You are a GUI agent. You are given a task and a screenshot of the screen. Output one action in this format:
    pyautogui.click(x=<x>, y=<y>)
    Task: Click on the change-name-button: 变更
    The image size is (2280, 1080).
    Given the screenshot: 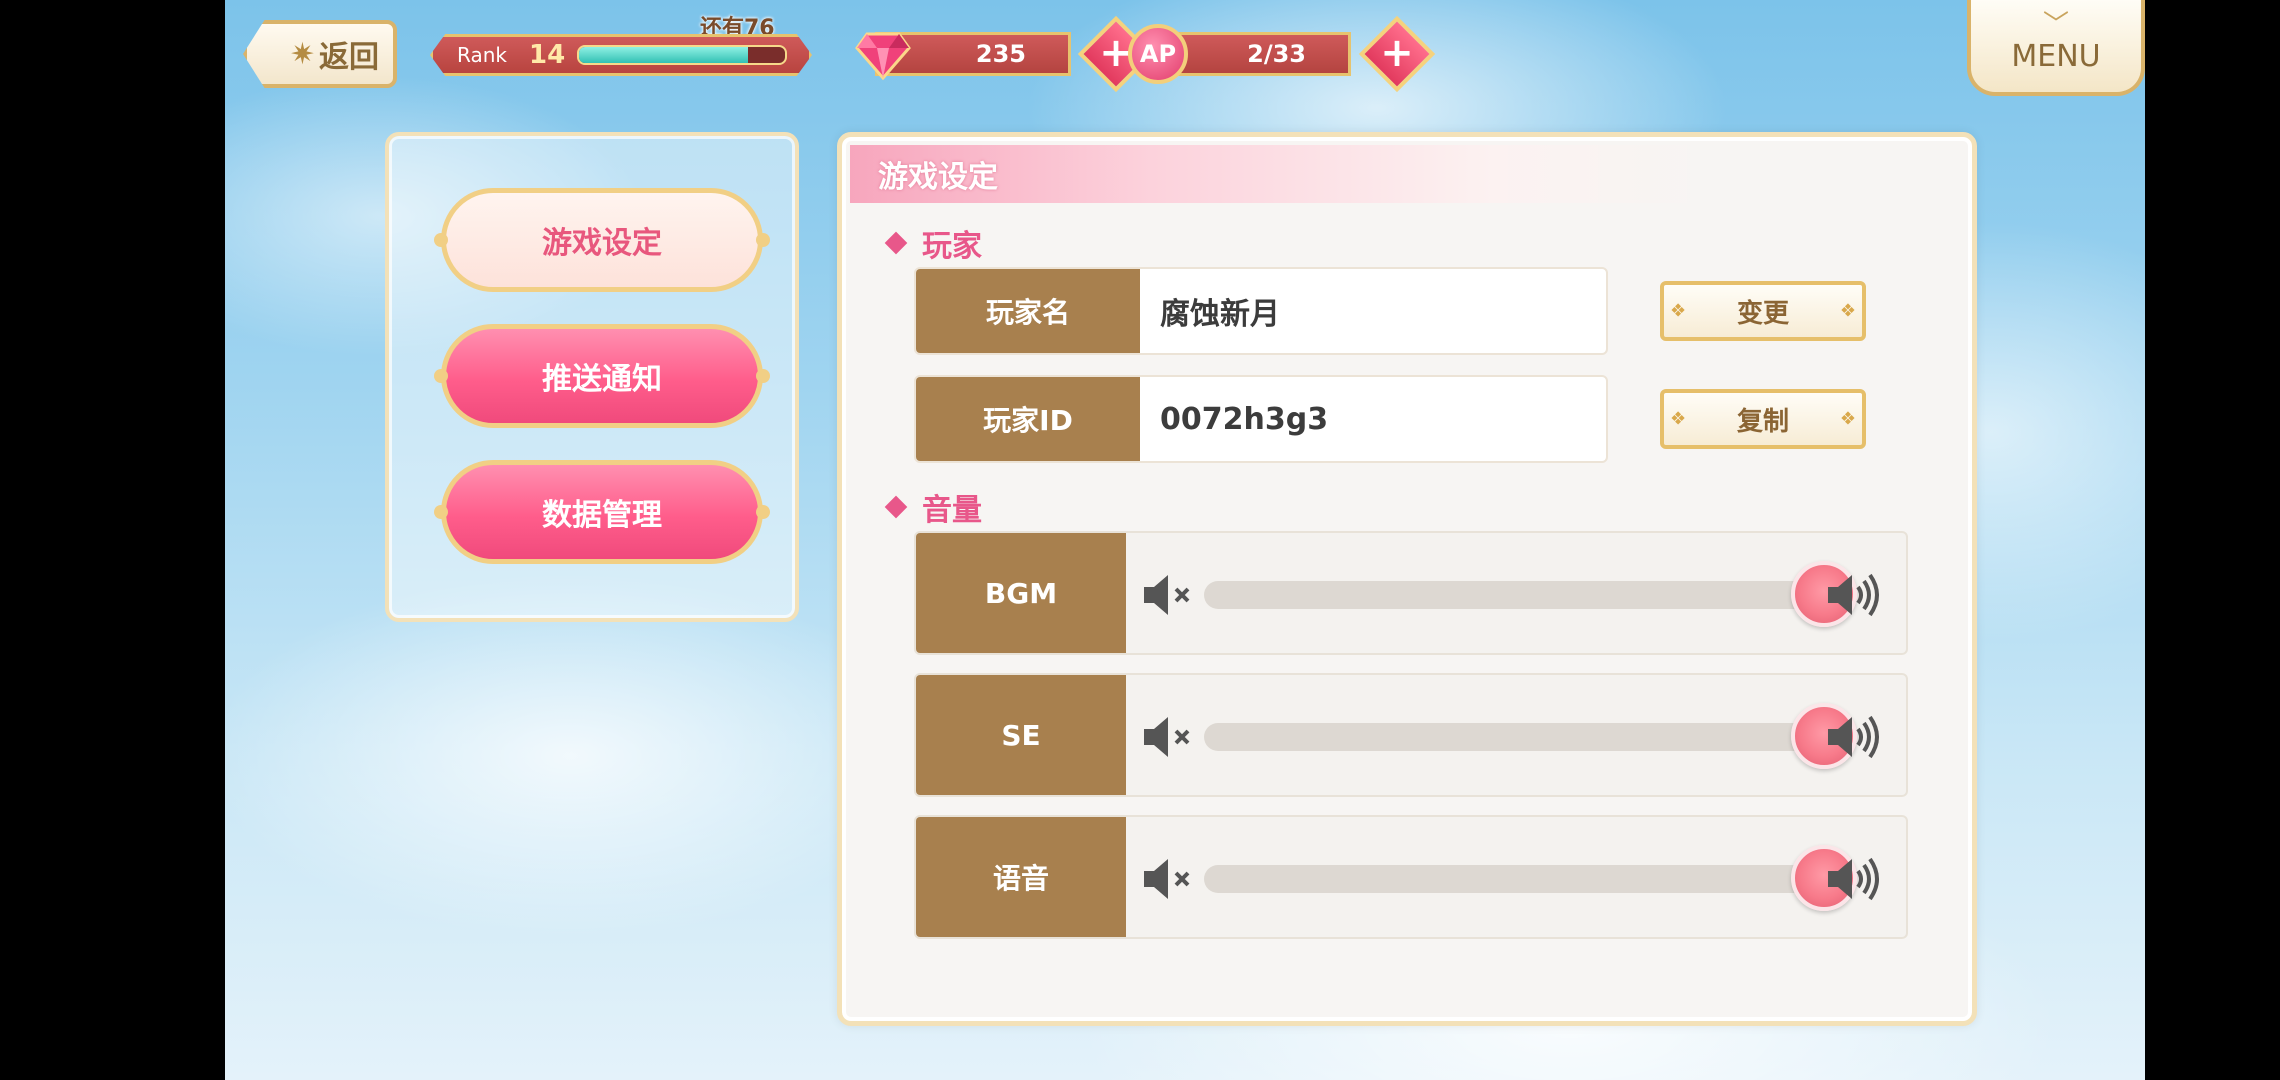 What is the action you would take?
    pyautogui.click(x=1763, y=311)
    